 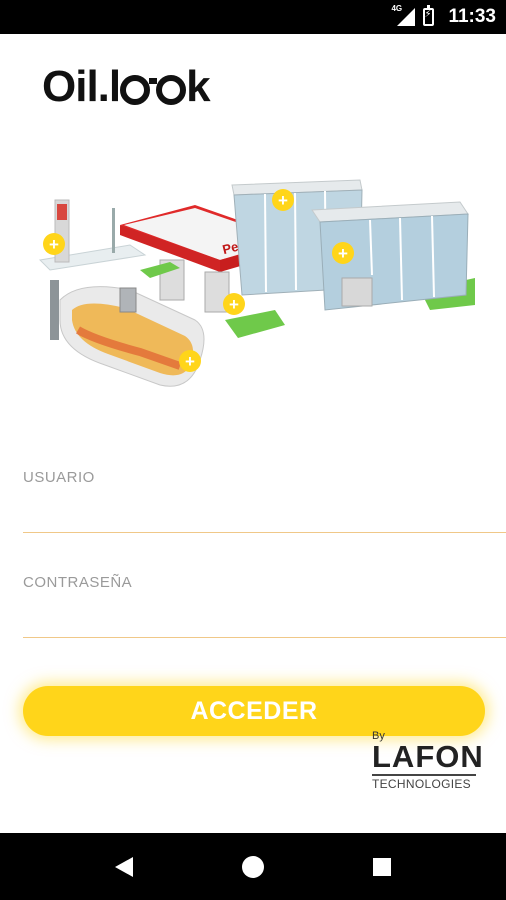 What do you see at coordinates (264, 510) in the screenshot?
I see `username-input` at bounding box center [264, 510].